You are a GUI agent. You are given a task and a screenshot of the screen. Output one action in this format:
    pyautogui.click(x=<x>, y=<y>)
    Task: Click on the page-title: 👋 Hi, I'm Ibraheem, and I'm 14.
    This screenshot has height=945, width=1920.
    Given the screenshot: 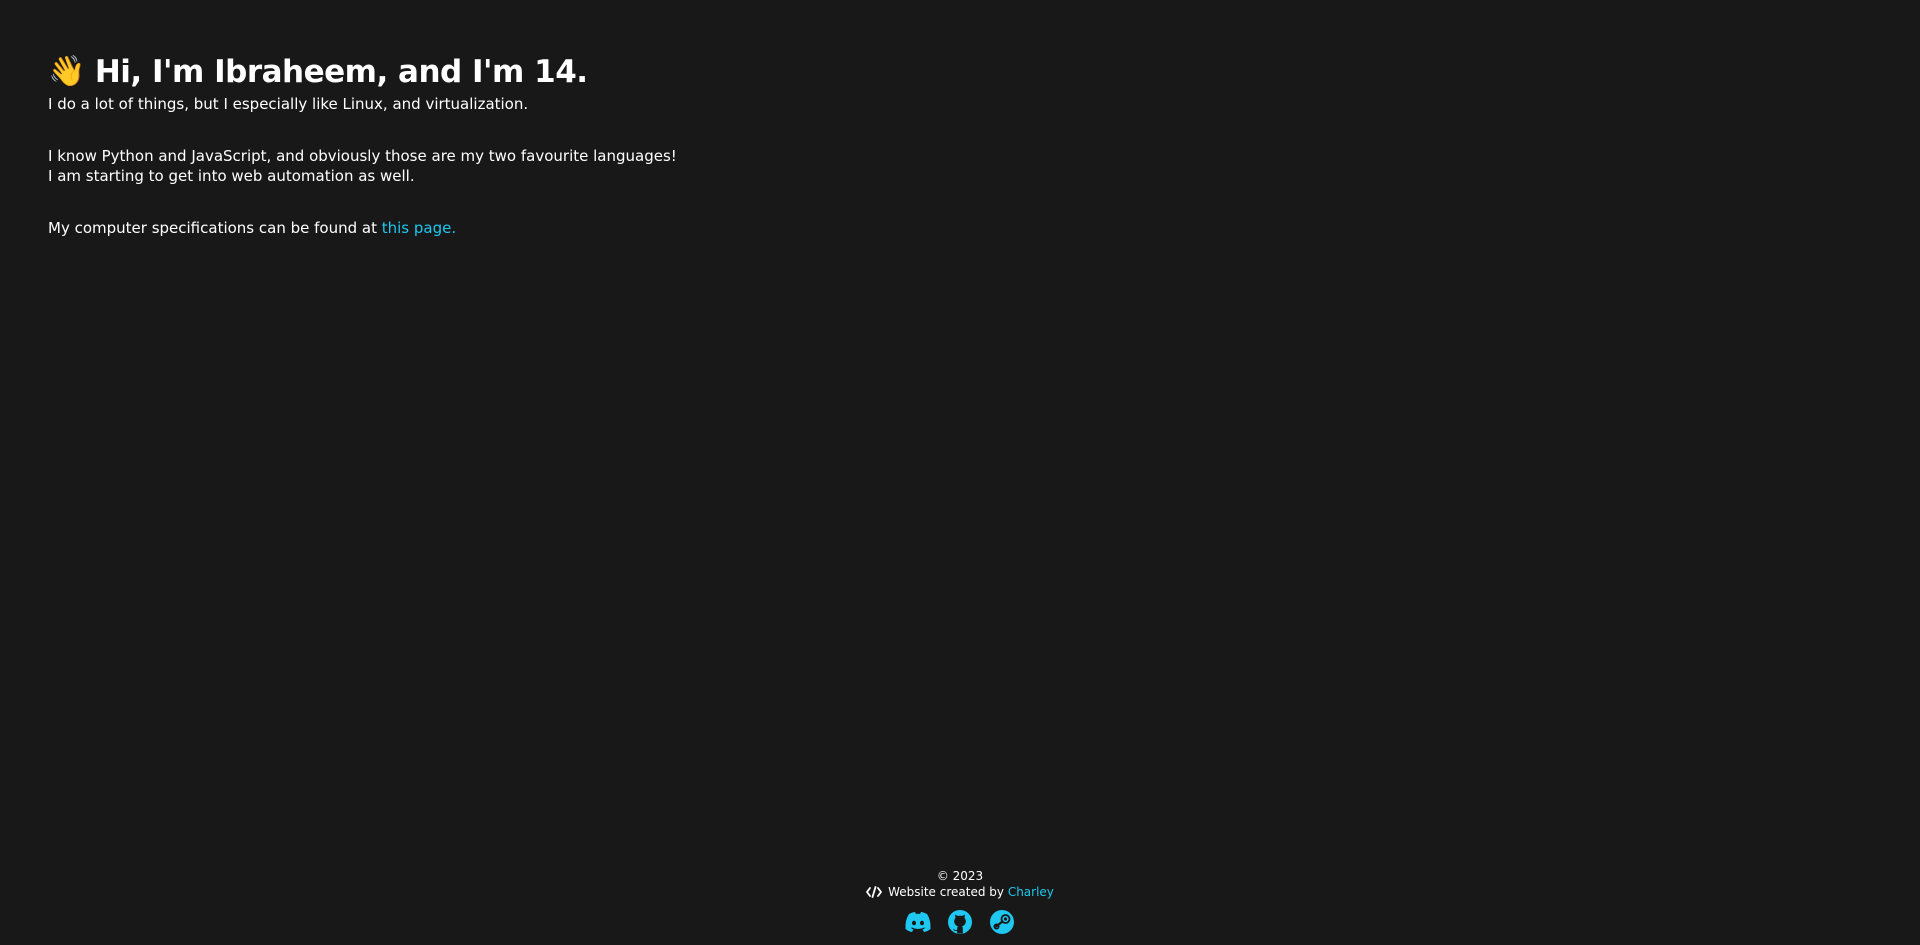 What is the action you would take?
    pyautogui.click(x=498, y=72)
    